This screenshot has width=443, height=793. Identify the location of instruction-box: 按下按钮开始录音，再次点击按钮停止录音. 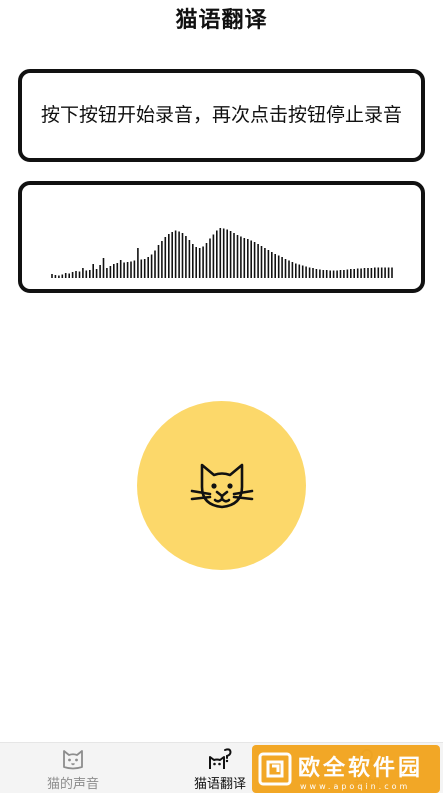
(221, 115).